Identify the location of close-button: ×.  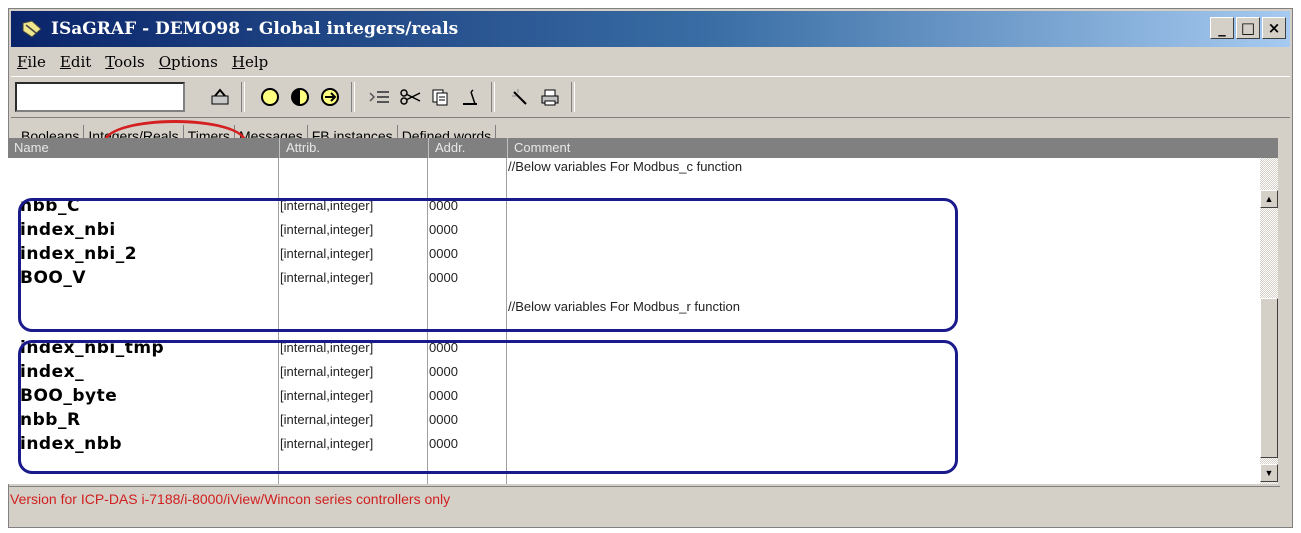
(1274, 28).